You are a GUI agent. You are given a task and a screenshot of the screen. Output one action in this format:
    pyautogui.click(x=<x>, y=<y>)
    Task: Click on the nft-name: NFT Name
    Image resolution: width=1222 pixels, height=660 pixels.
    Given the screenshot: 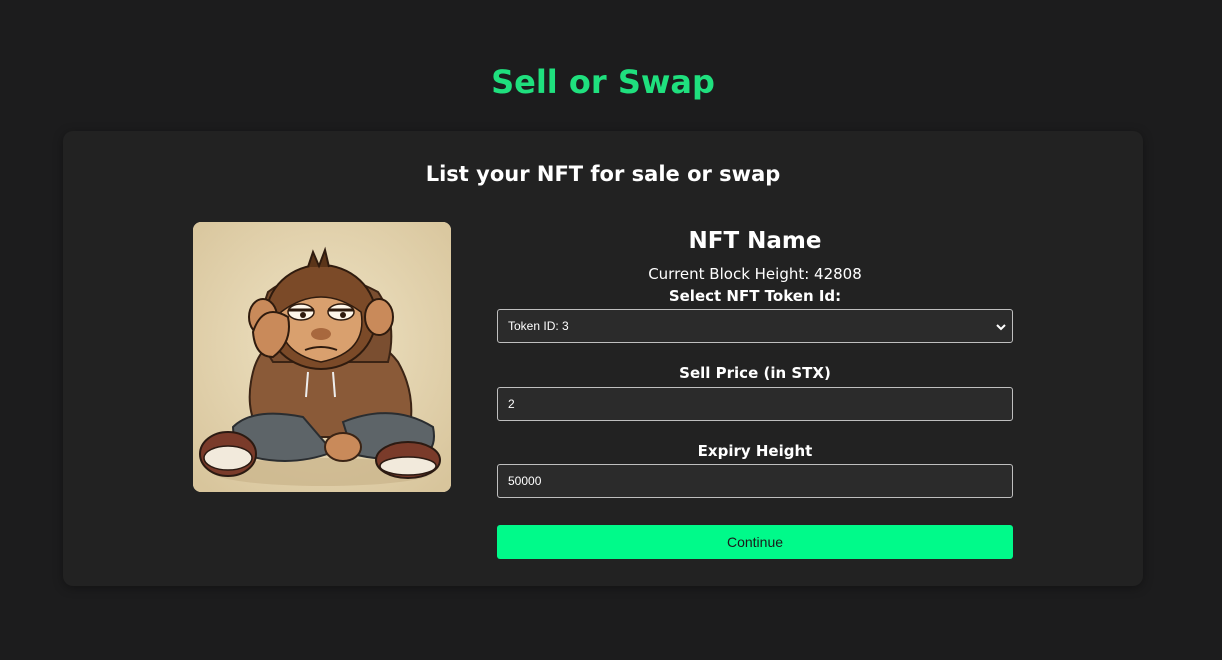 What is the action you would take?
    pyautogui.click(x=755, y=241)
    